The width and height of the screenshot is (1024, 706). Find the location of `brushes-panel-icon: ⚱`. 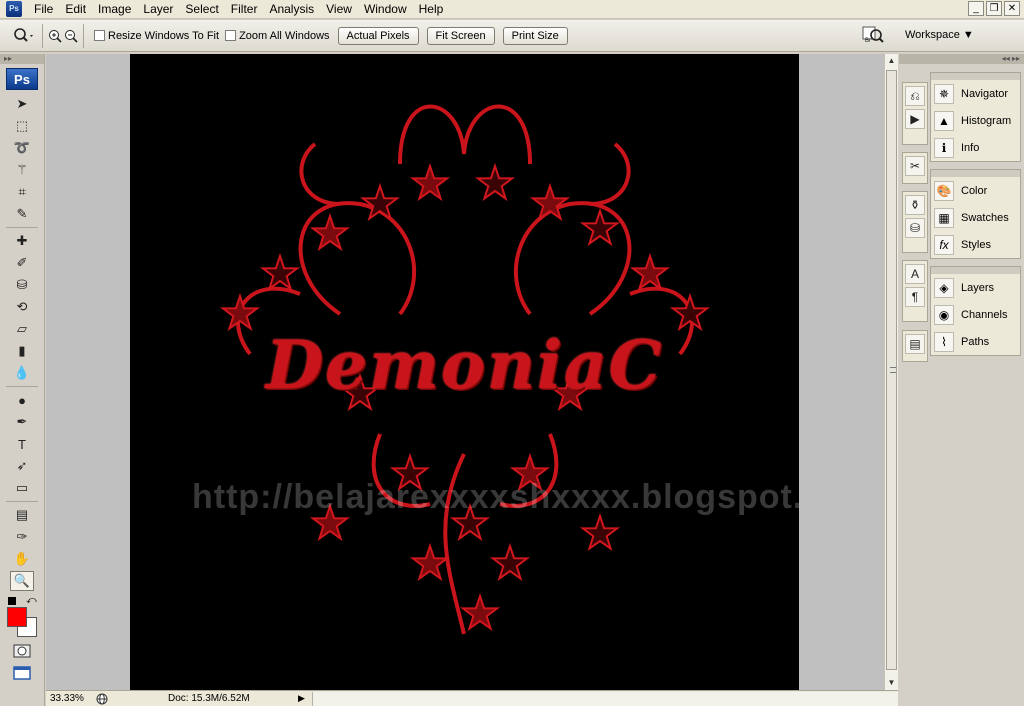

brushes-panel-icon: ⚱ is located at coordinates (915, 205).